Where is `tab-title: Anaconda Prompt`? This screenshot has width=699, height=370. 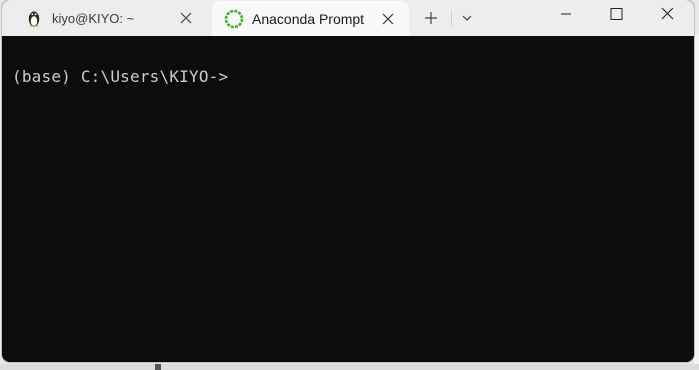 tab-title: Anaconda Prompt is located at coordinates (308, 18).